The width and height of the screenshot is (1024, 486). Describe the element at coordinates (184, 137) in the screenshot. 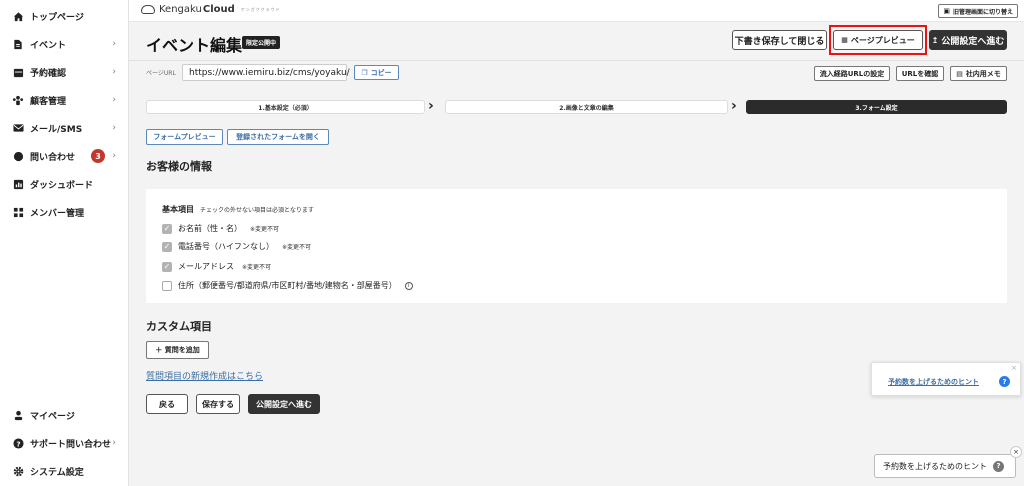

I see `form-preview-button: フォームプレビュー` at that location.